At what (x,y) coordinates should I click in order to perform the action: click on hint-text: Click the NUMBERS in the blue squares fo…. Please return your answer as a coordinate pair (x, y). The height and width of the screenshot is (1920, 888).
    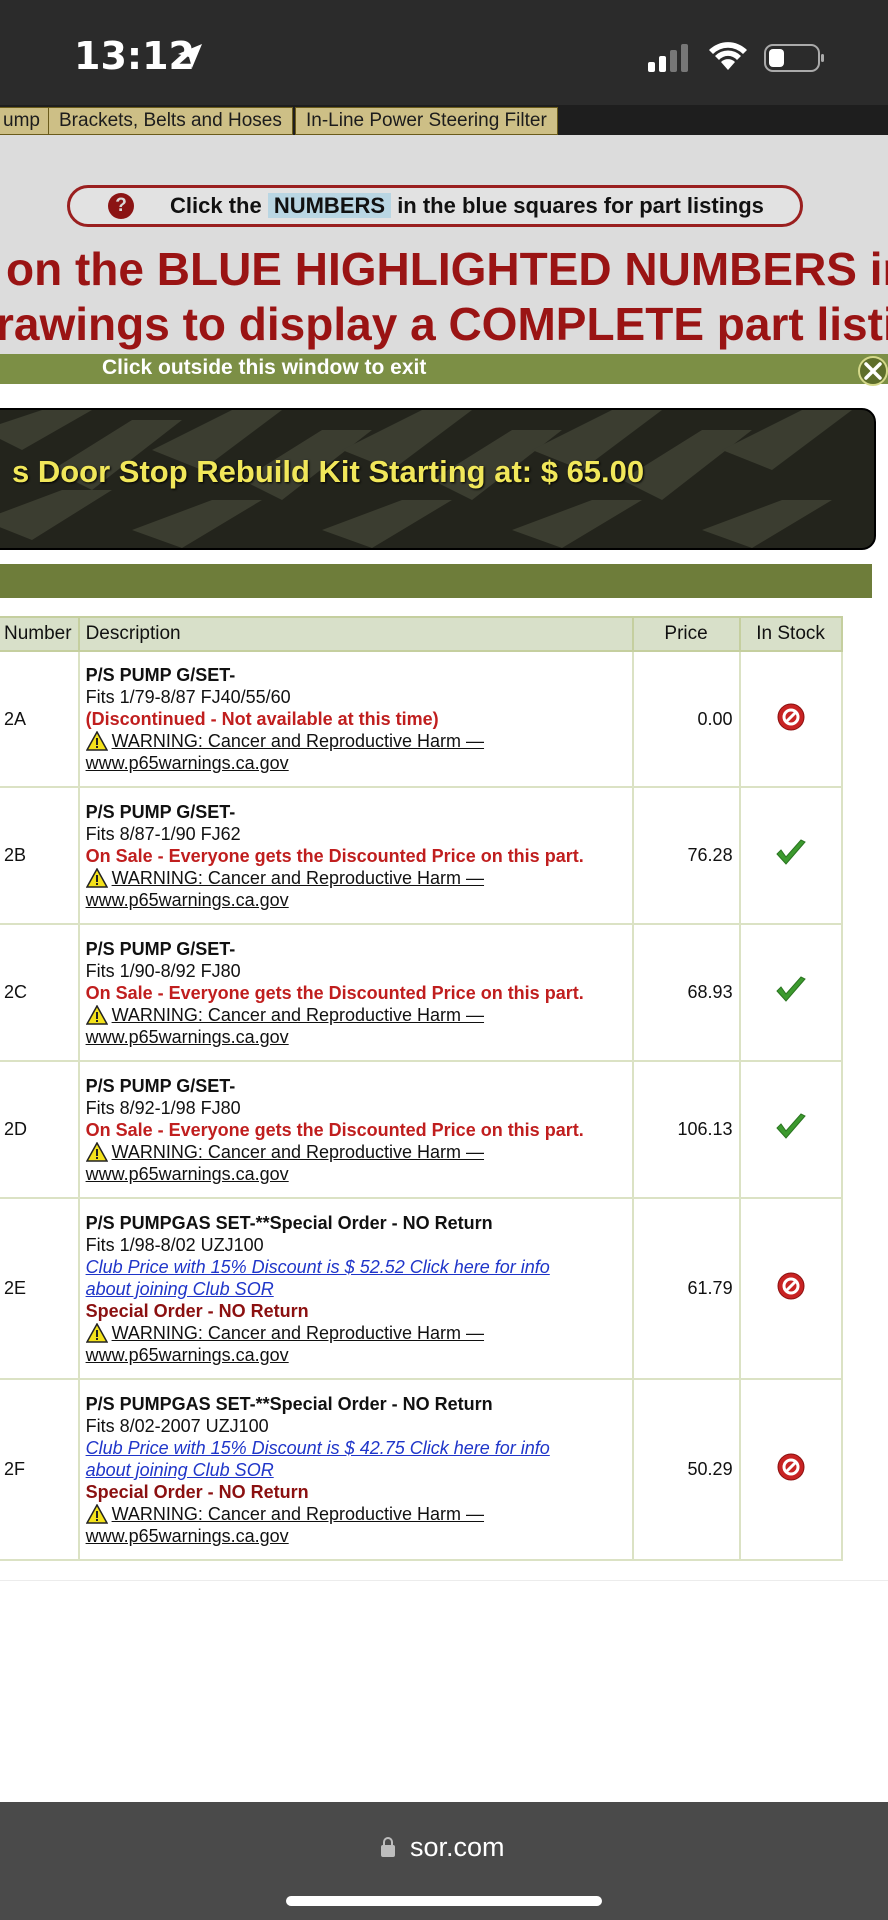
    Looking at the image, I should click on (467, 205).